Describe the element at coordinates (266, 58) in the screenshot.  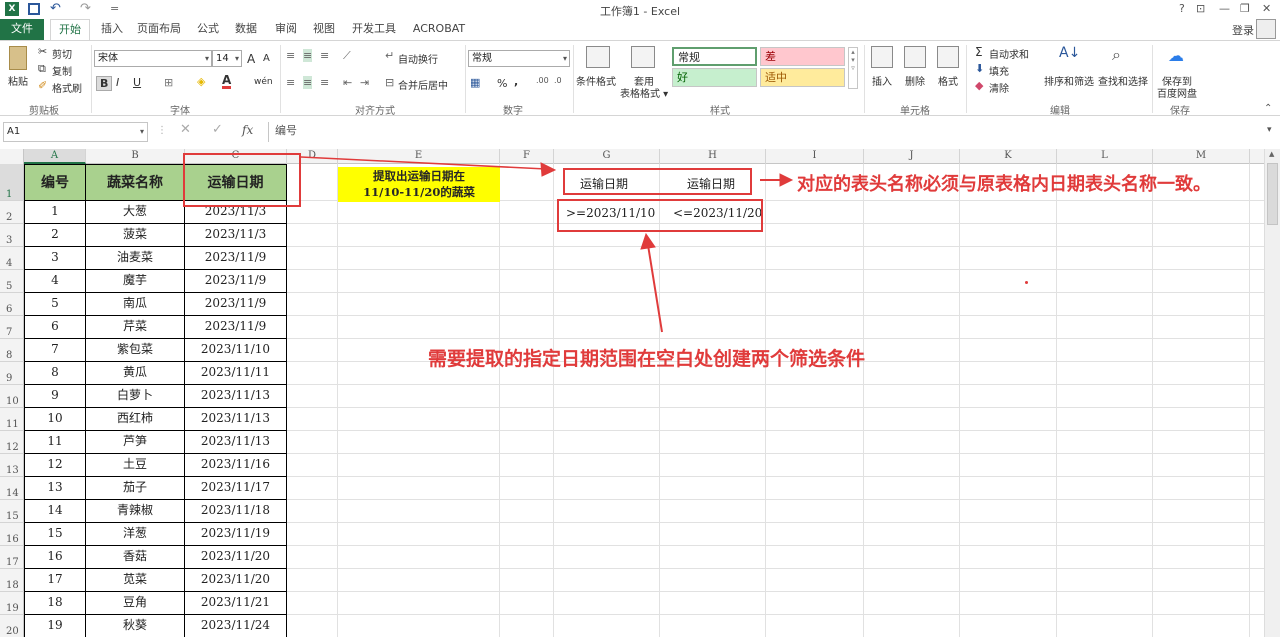
I see `shrink-font-button: A` at that location.